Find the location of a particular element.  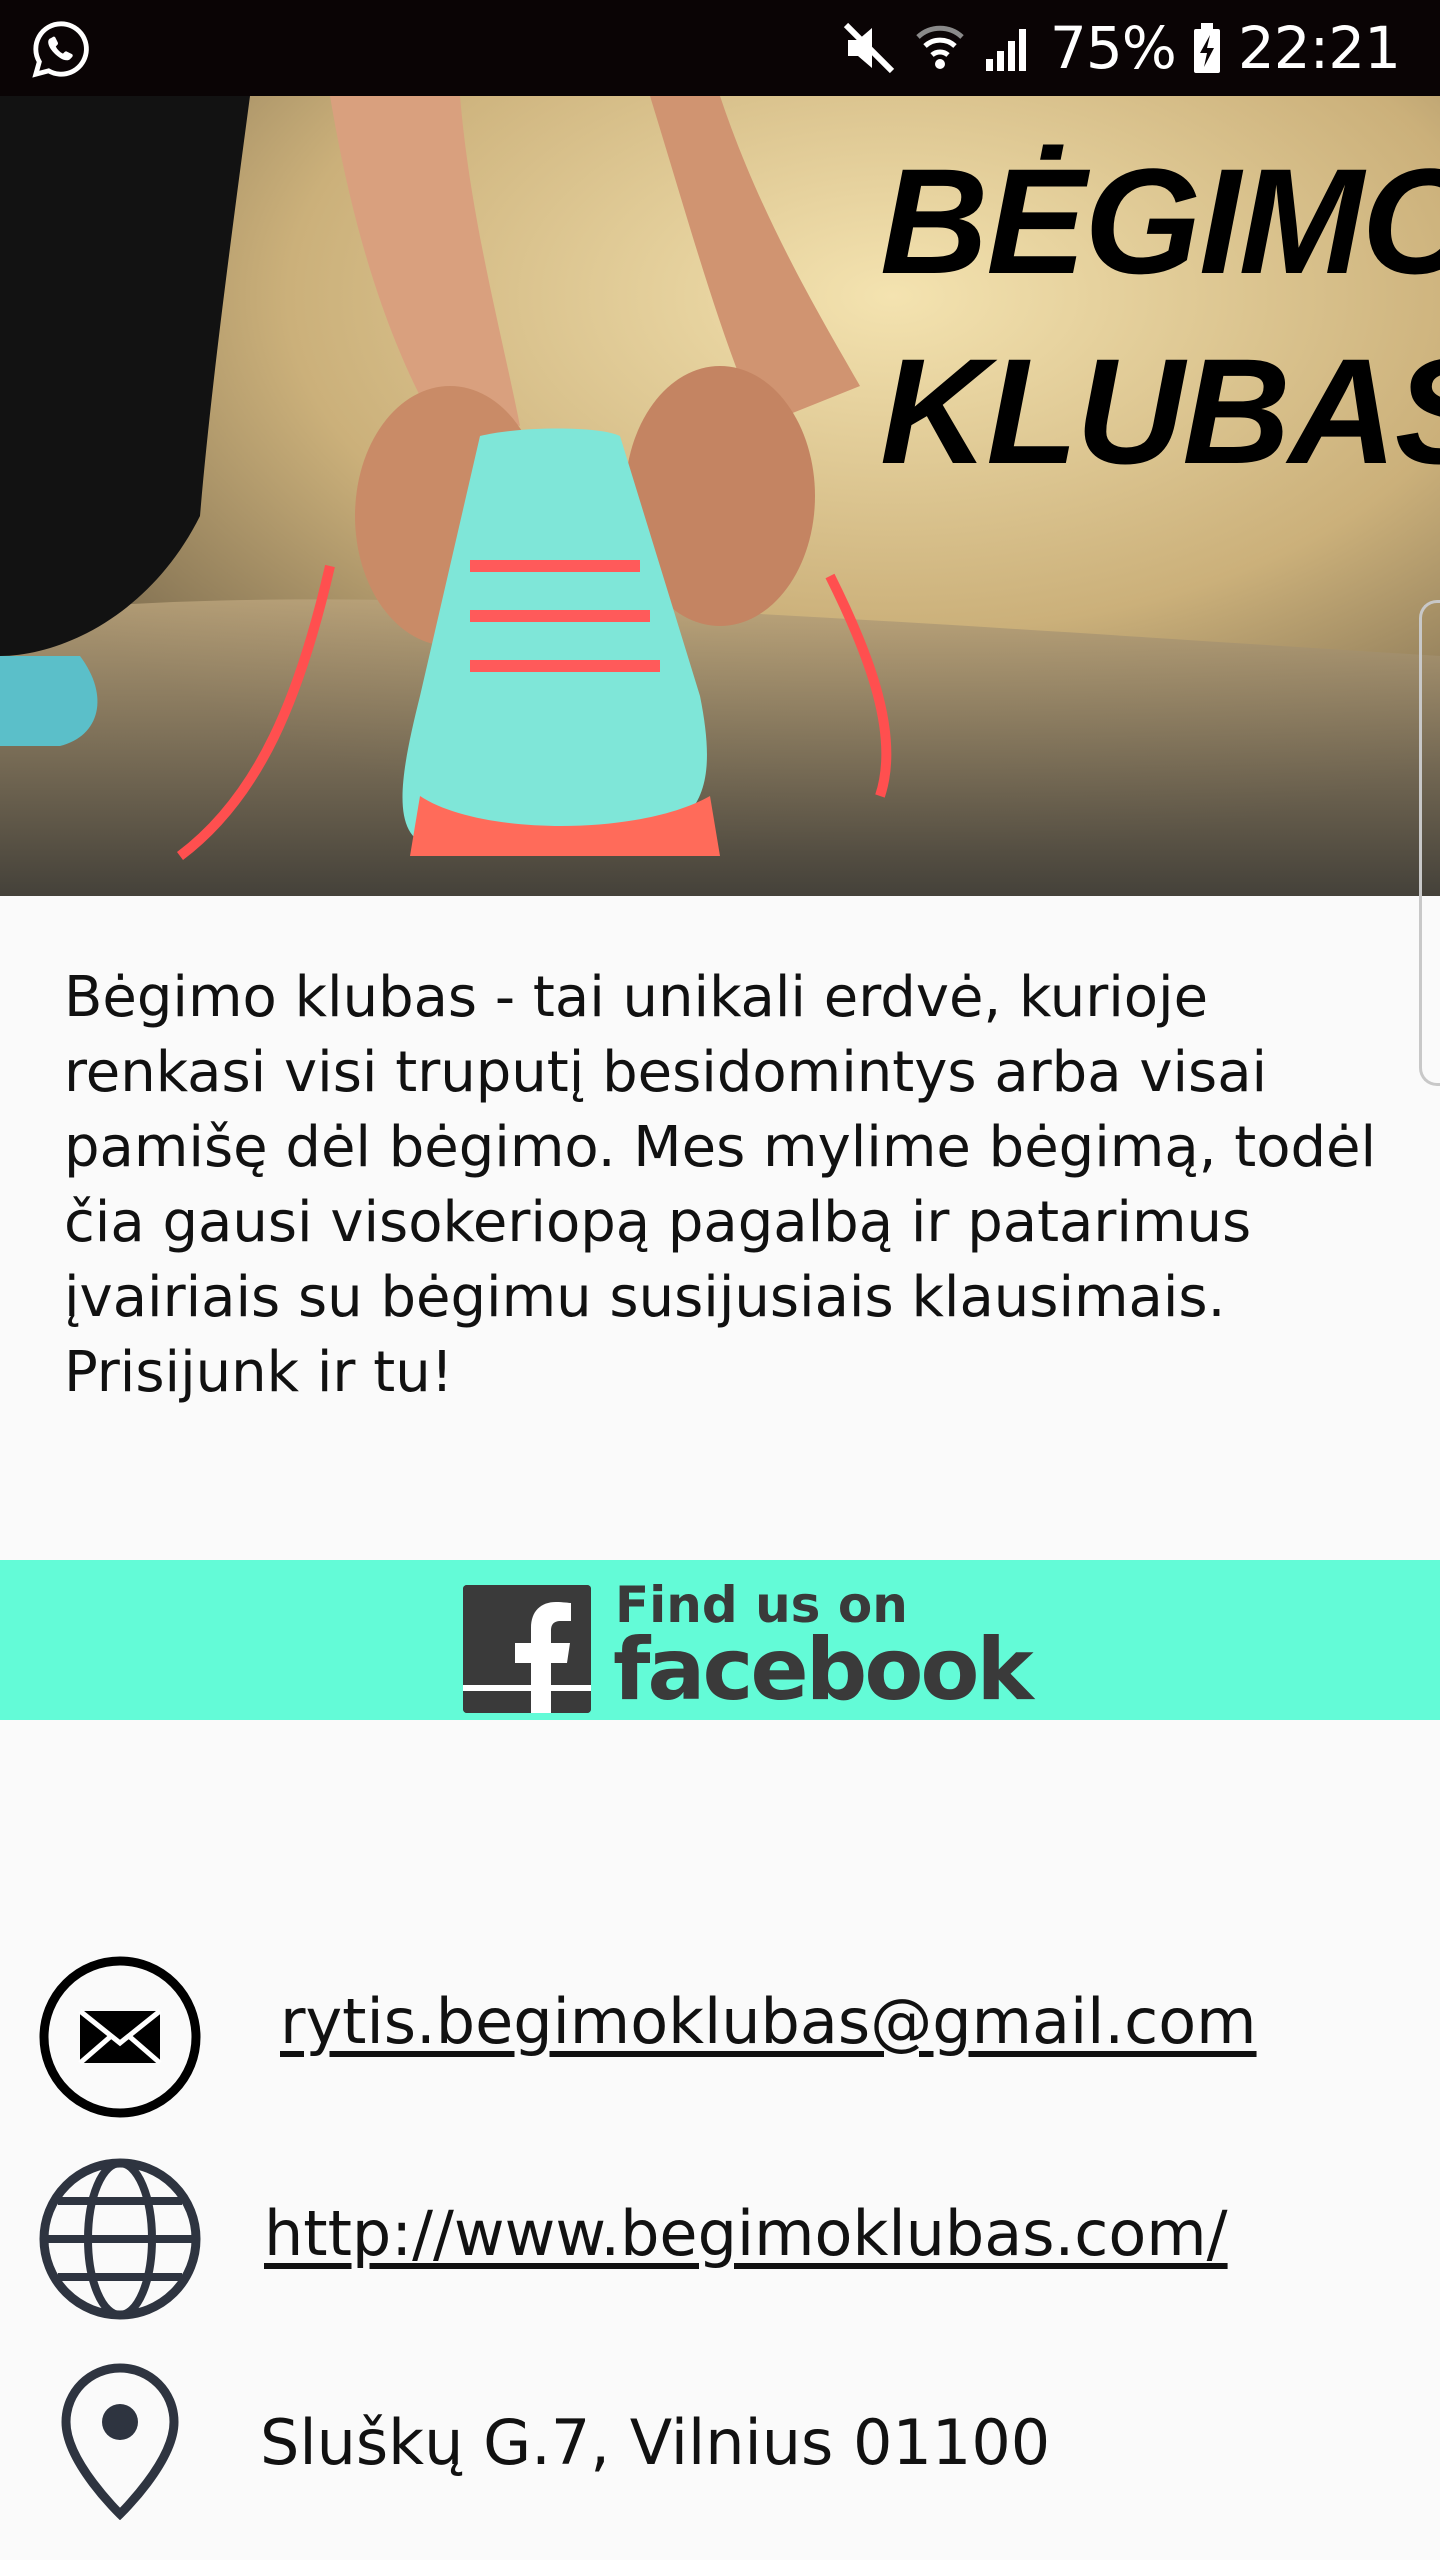

battery-percent: 75% is located at coordinates (1113, 48).